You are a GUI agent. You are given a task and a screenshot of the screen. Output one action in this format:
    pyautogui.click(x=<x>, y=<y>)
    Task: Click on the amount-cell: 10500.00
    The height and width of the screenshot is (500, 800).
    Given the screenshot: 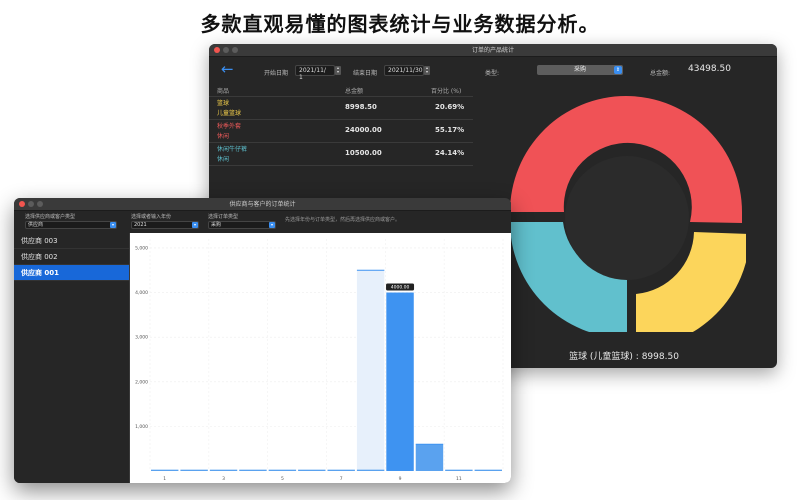 What is the action you would take?
    pyautogui.click(x=363, y=153)
    